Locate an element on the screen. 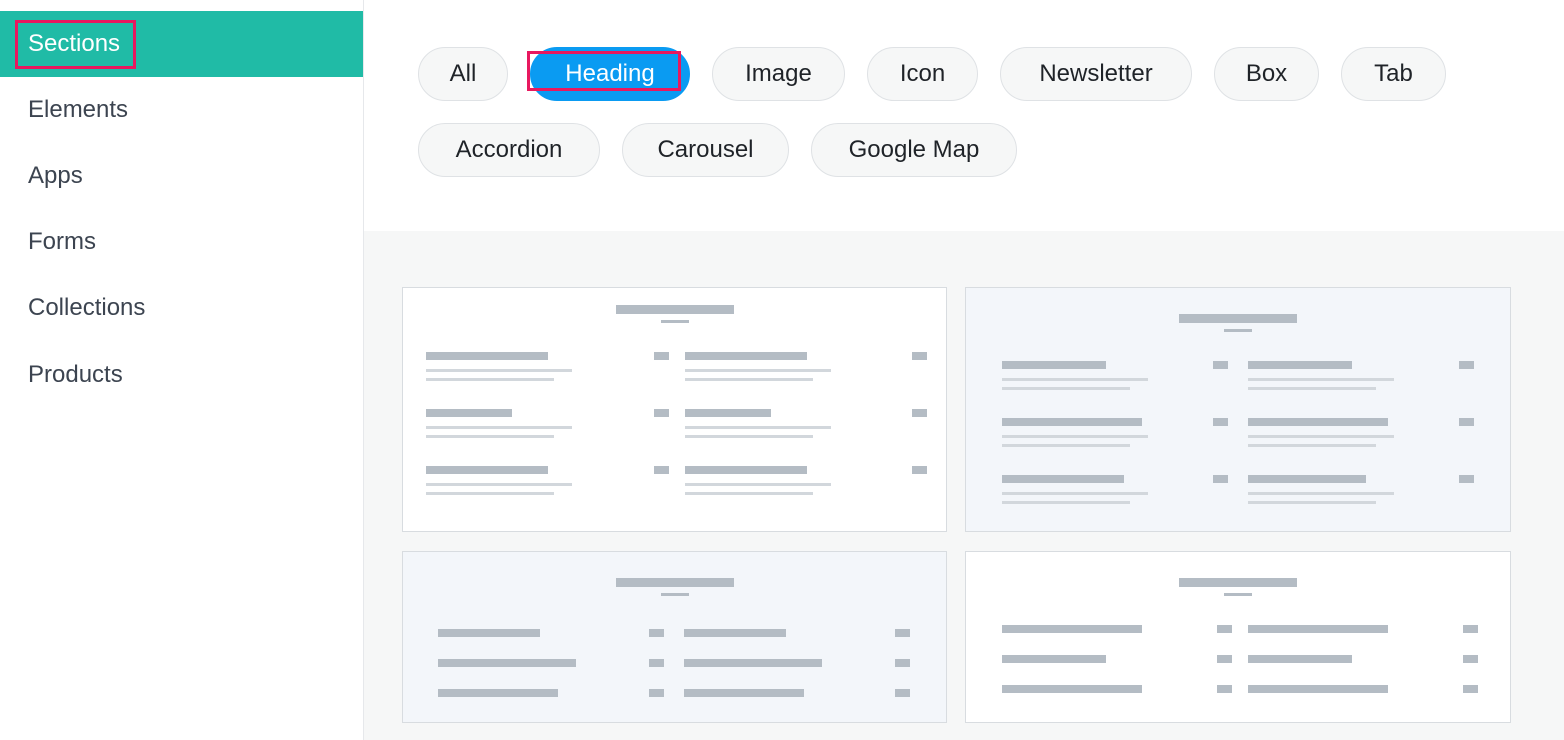 The image size is (1564, 740). chip-label: Carousel is located at coordinates (705, 149).